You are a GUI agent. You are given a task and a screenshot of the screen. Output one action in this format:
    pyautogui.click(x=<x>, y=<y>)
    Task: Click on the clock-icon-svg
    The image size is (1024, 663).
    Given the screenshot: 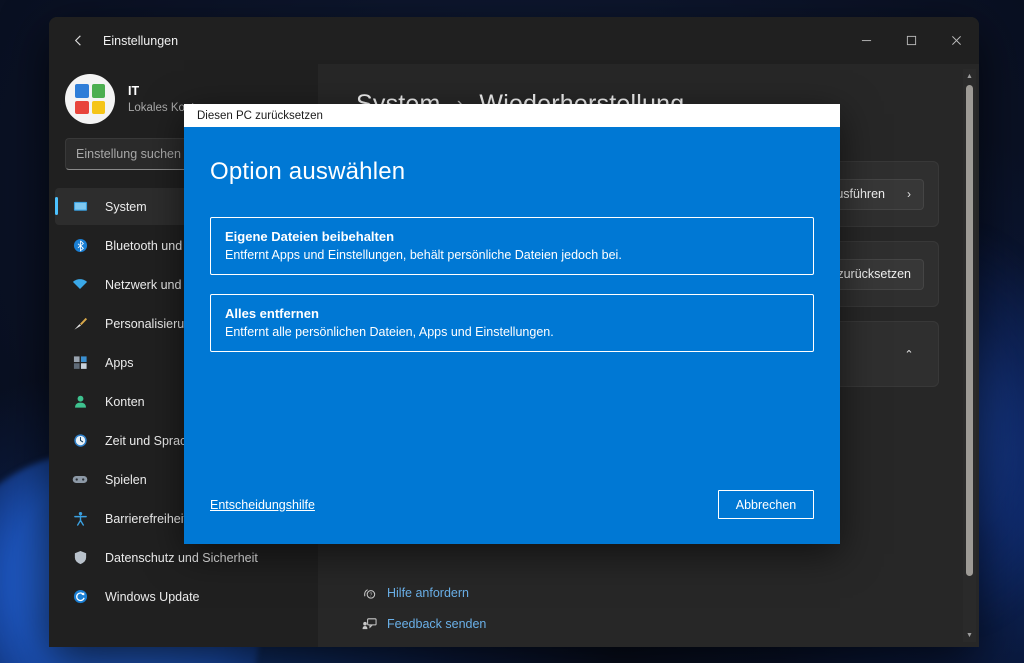 What is the action you would take?
    pyautogui.click(x=80, y=440)
    